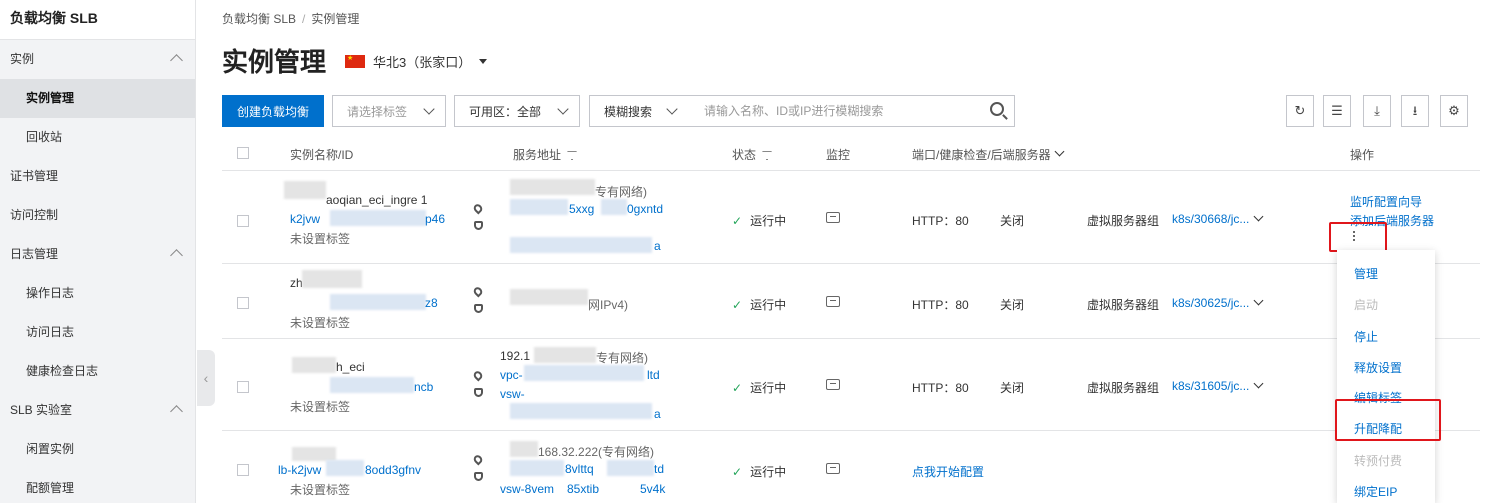  Describe the element at coordinates (657, 414) in the screenshot. I see `vswitch-link-b: a` at that location.